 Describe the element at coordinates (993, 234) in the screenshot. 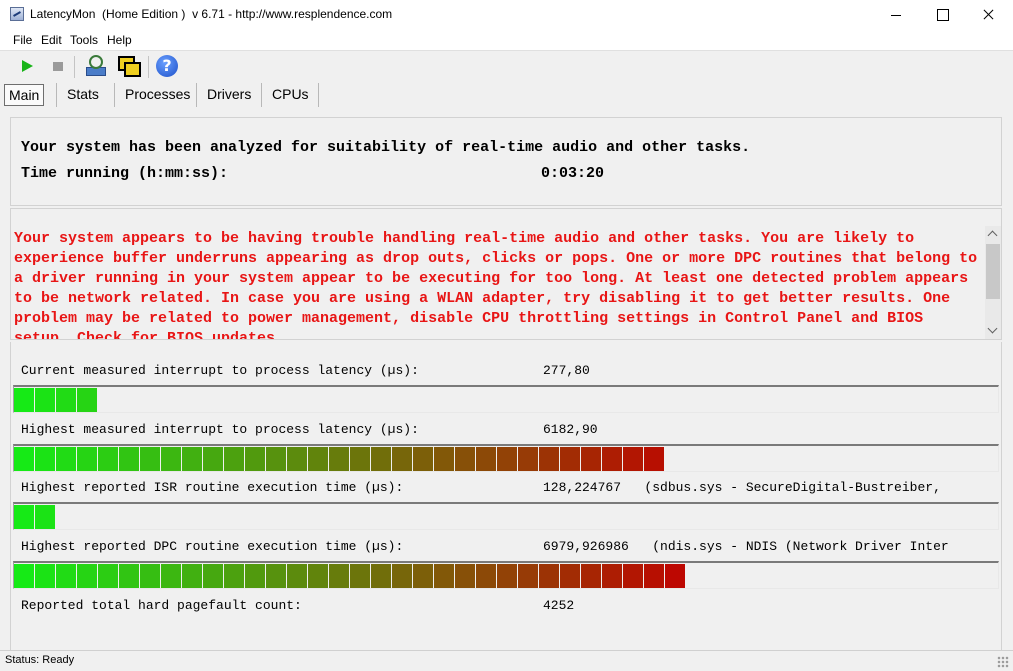

I see `scroll-up-icon` at that location.